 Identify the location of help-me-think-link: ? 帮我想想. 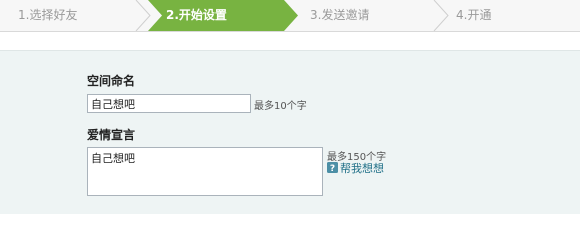
(355, 168).